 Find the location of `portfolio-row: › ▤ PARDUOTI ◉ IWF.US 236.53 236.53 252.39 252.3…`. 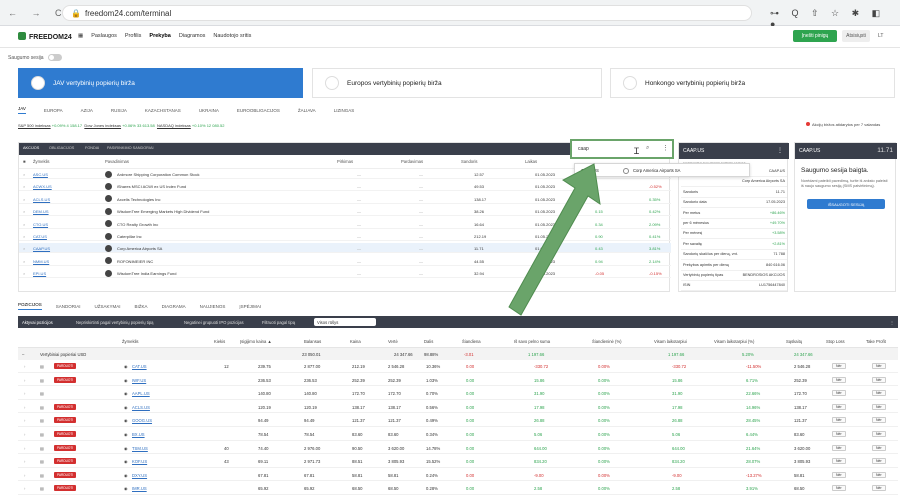

portfolio-row: › ▤ PARDUOTI ◉ IWF.US 236.53 236.53 252.39 252.3… is located at coordinates (458, 380).